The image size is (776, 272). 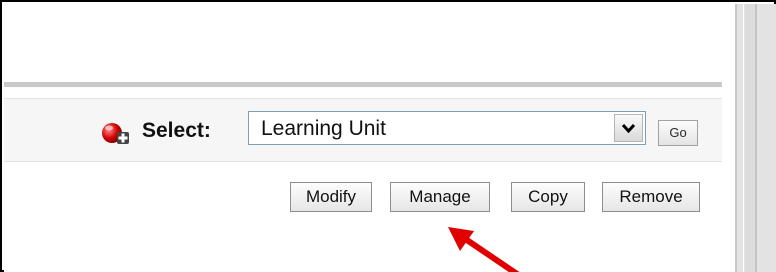 What do you see at coordinates (323, 128) in the screenshot?
I see `dropdown-selected-value: Learning Unit` at bounding box center [323, 128].